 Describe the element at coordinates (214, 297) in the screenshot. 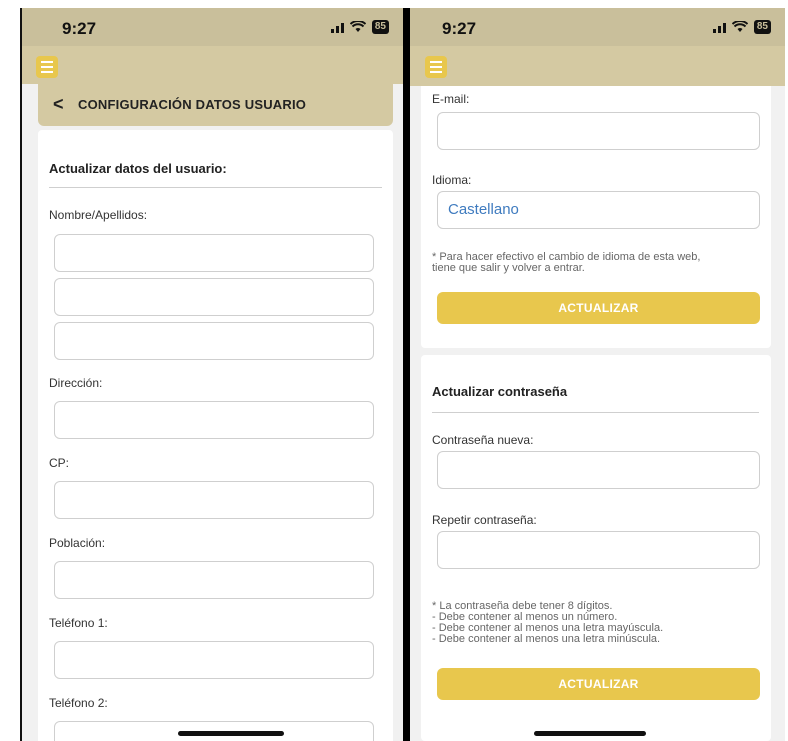

I see `apellido1-field` at that location.